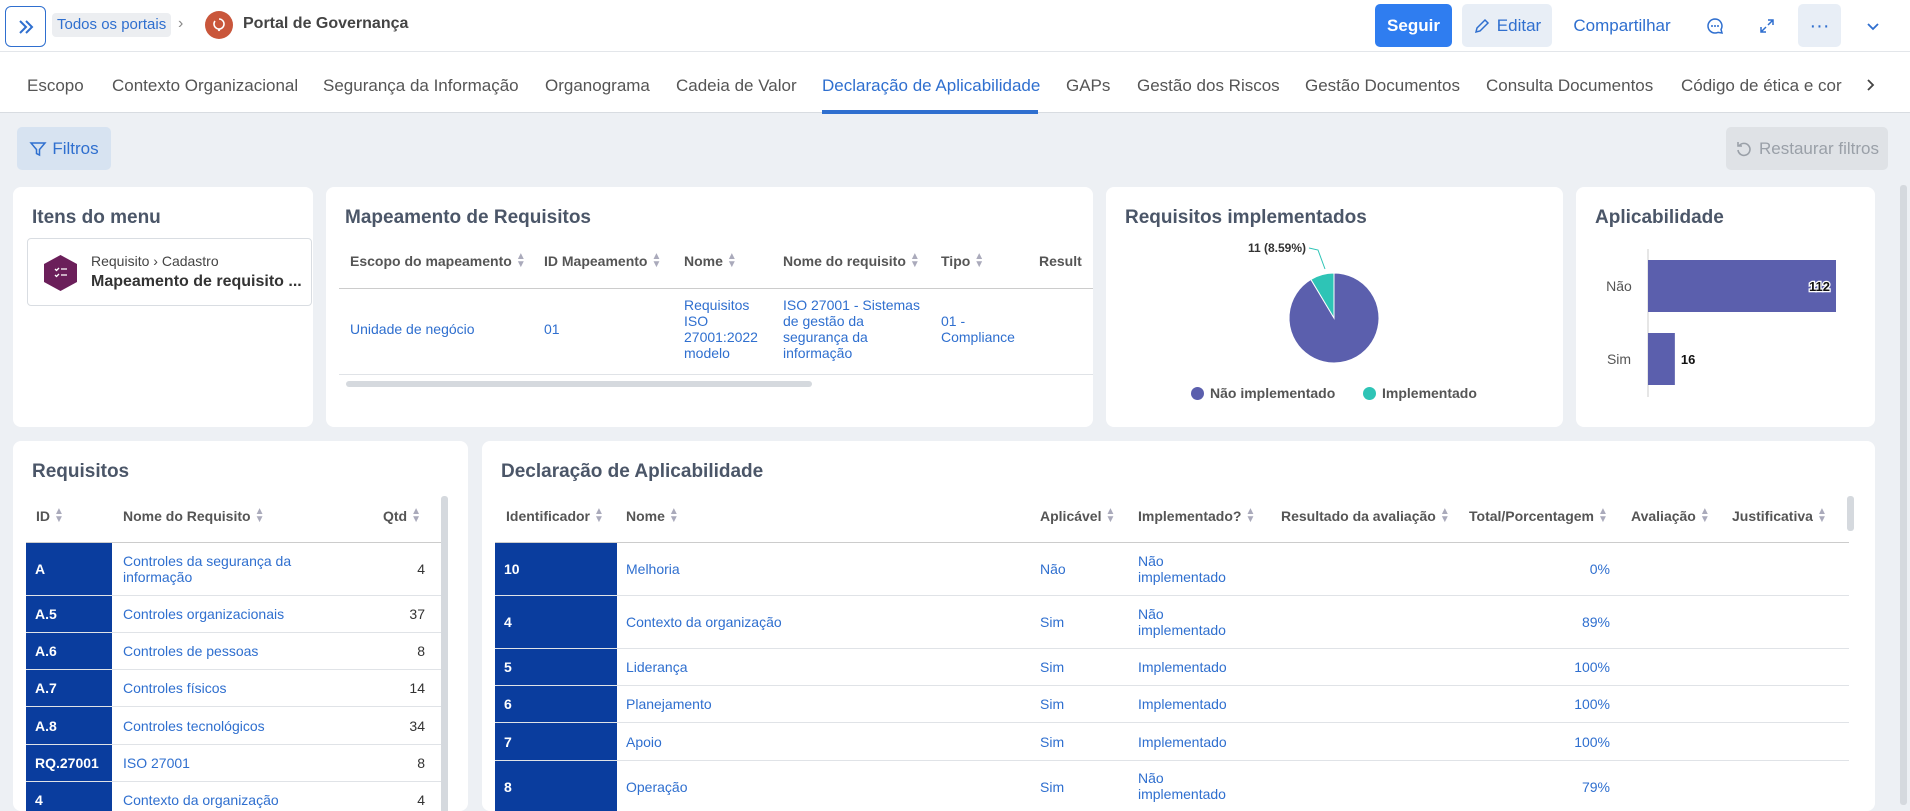 This screenshot has height=811, width=1910. I want to click on column-header-label: ID Mapeamento, so click(596, 261).